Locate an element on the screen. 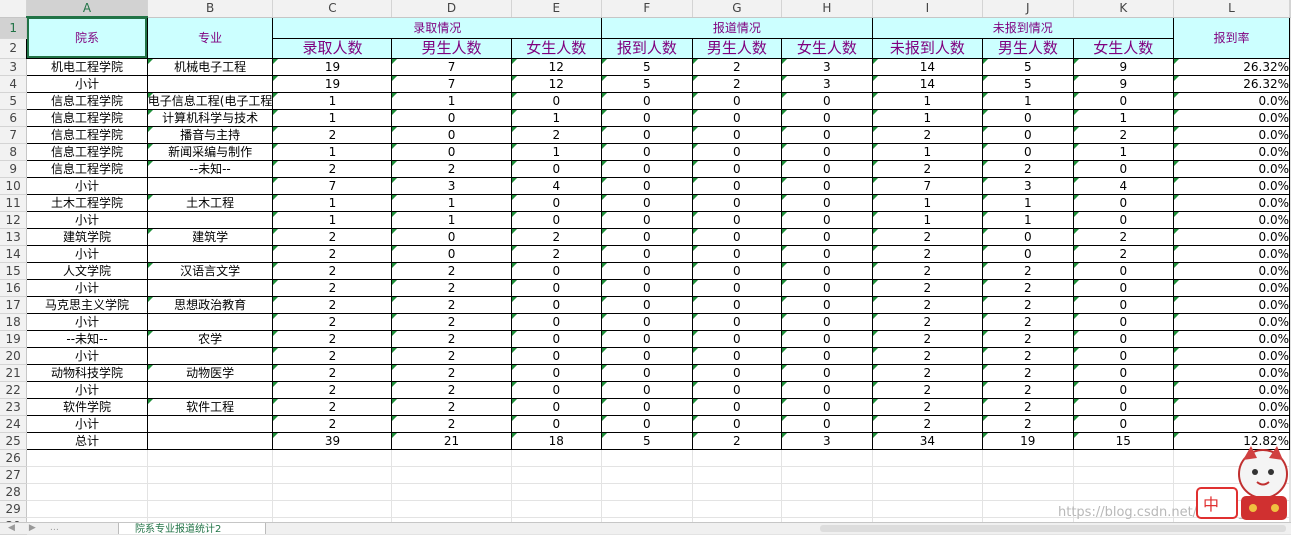 Image resolution: width=1291 pixels, height=535 pixels. report-female-header: 女生人数 is located at coordinates (827, 48).